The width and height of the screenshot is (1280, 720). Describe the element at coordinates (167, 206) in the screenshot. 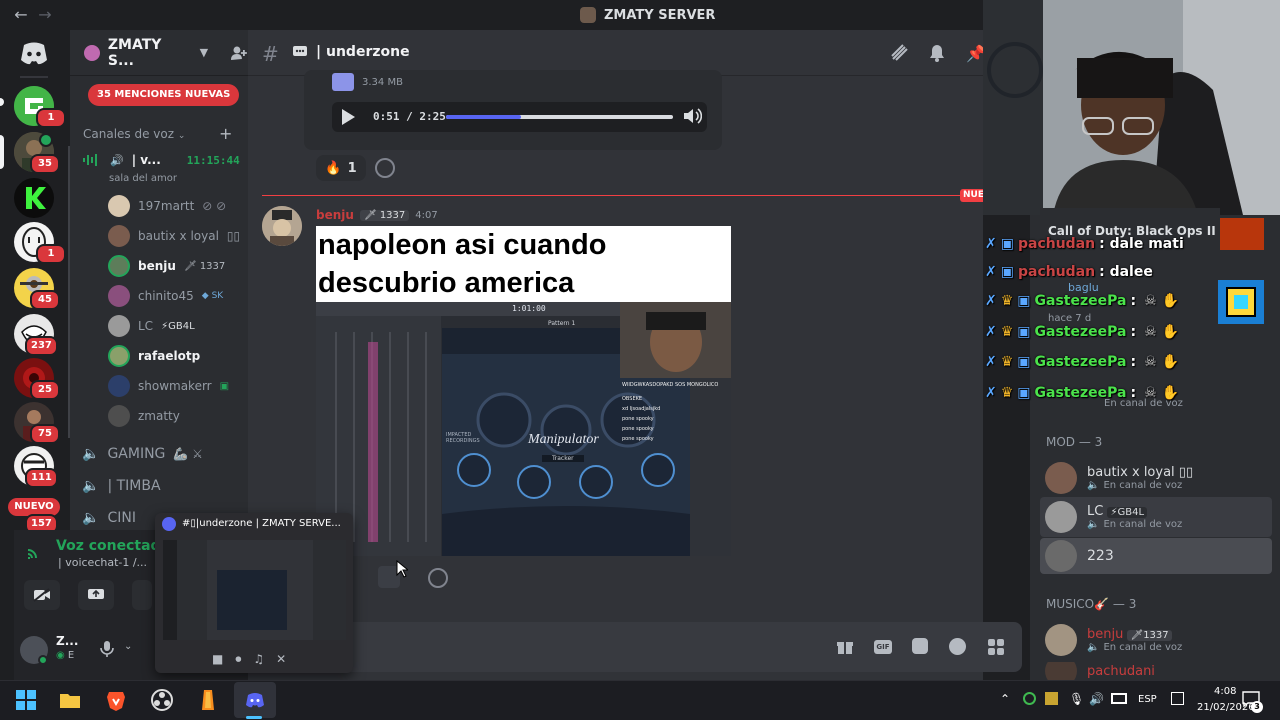

I see `voice-user: 197martt ⊘ ⊘` at that location.